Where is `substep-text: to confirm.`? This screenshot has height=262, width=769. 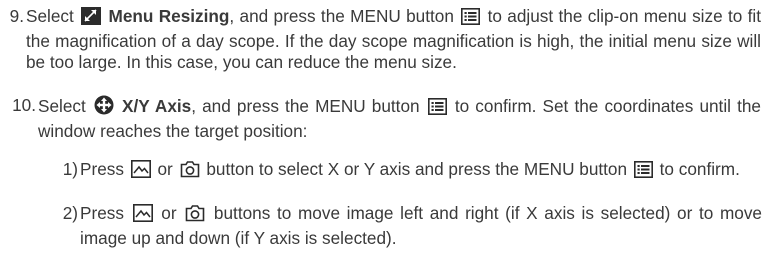 substep-text: to confirm. is located at coordinates (699, 169).